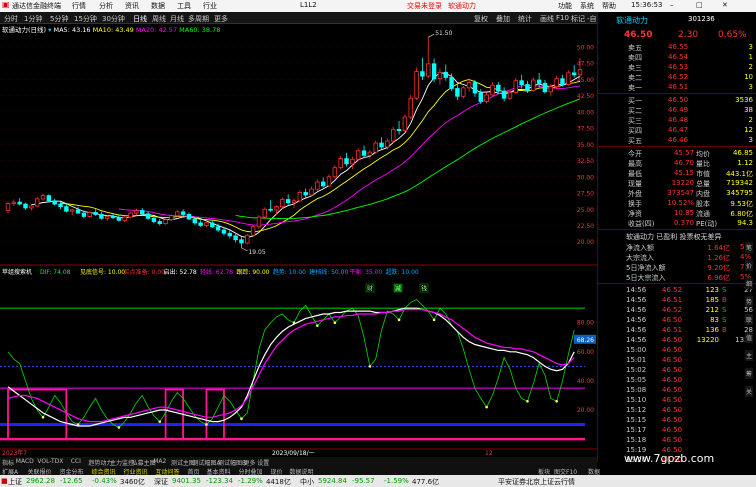 The height and width of the screenshot is (487, 756). I want to click on menu-item: 系统, so click(587, 6).